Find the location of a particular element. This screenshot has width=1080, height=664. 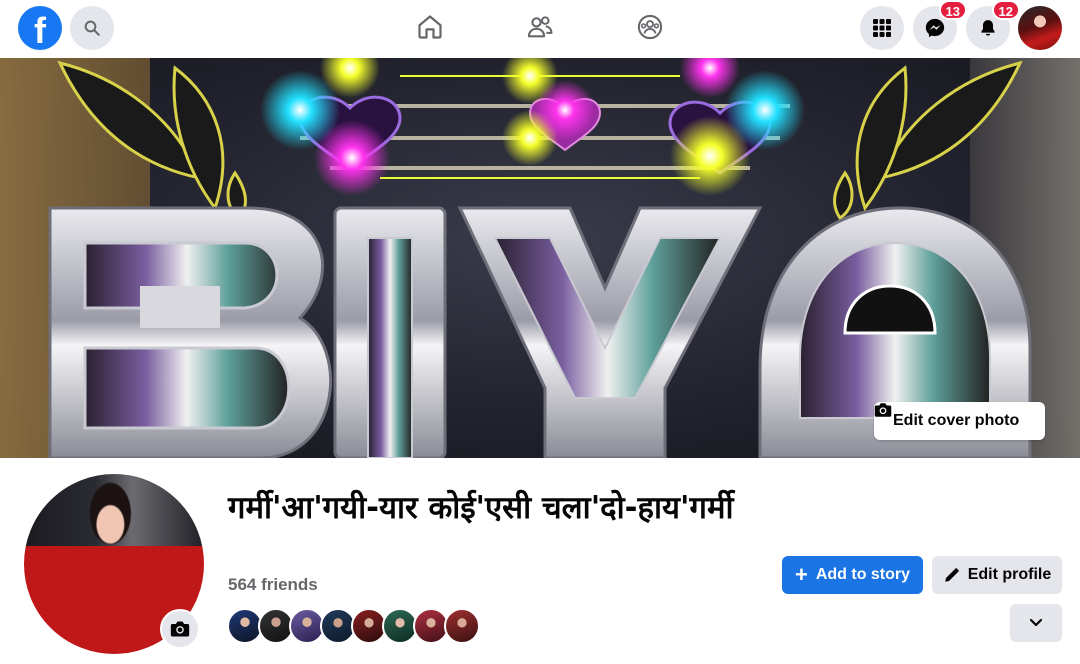

search-button is located at coordinates (92, 28).